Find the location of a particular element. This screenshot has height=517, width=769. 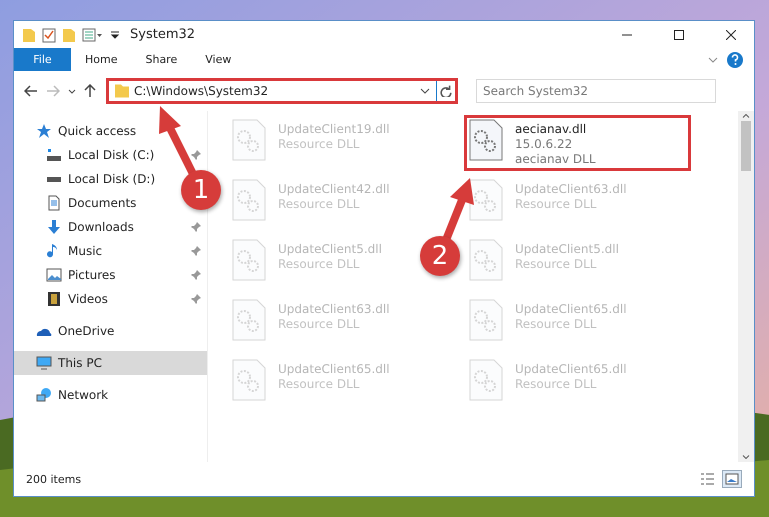

window-title: System32 is located at coordinates (163, 34).